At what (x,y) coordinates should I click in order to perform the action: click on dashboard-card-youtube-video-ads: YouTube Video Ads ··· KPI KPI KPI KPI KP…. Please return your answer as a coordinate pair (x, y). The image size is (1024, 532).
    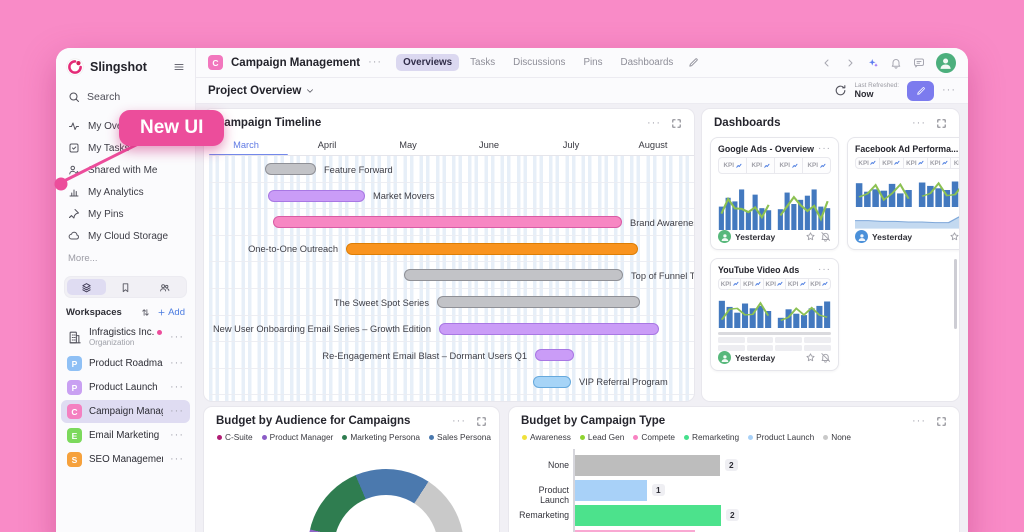
    Looking at the image, I should click on (774, 314).